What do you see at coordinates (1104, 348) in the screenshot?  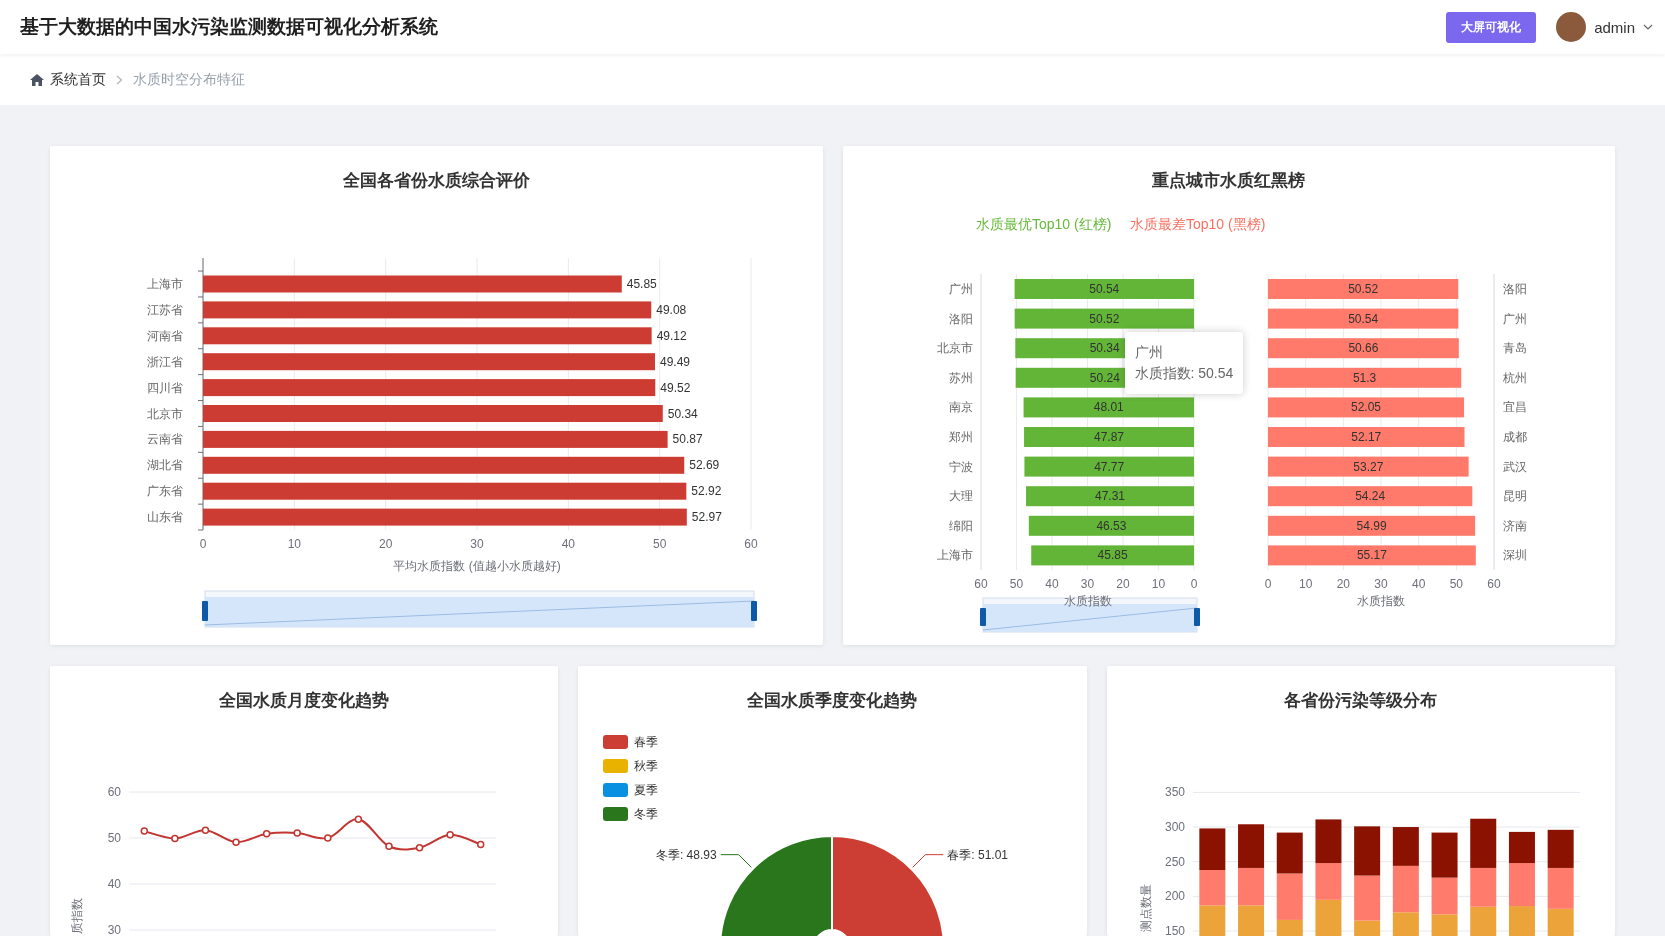 I see `value-label: 50.34` at bounding box center [1104, 348].